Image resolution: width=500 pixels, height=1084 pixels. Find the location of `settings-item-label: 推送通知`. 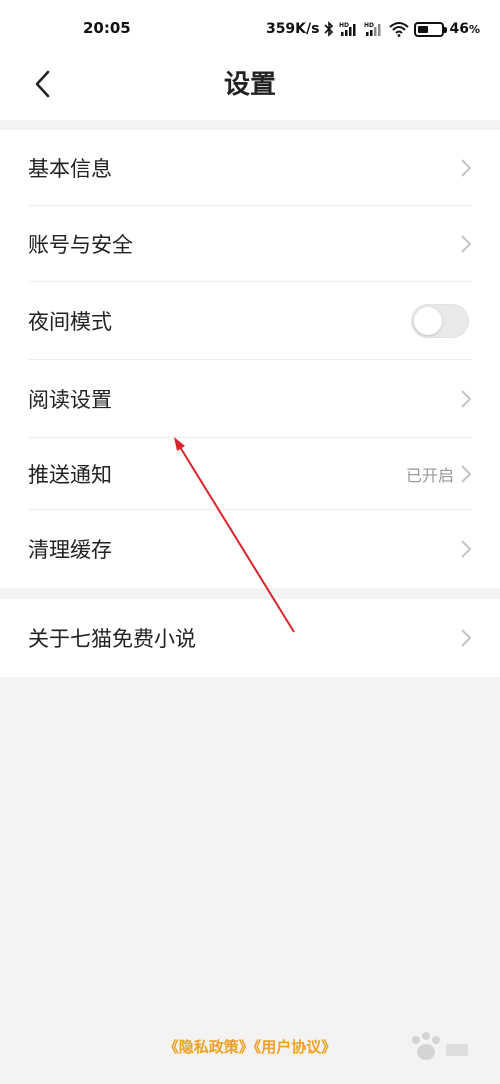

settings-item-label: 推送通知 is located at coordinates (70, 475).